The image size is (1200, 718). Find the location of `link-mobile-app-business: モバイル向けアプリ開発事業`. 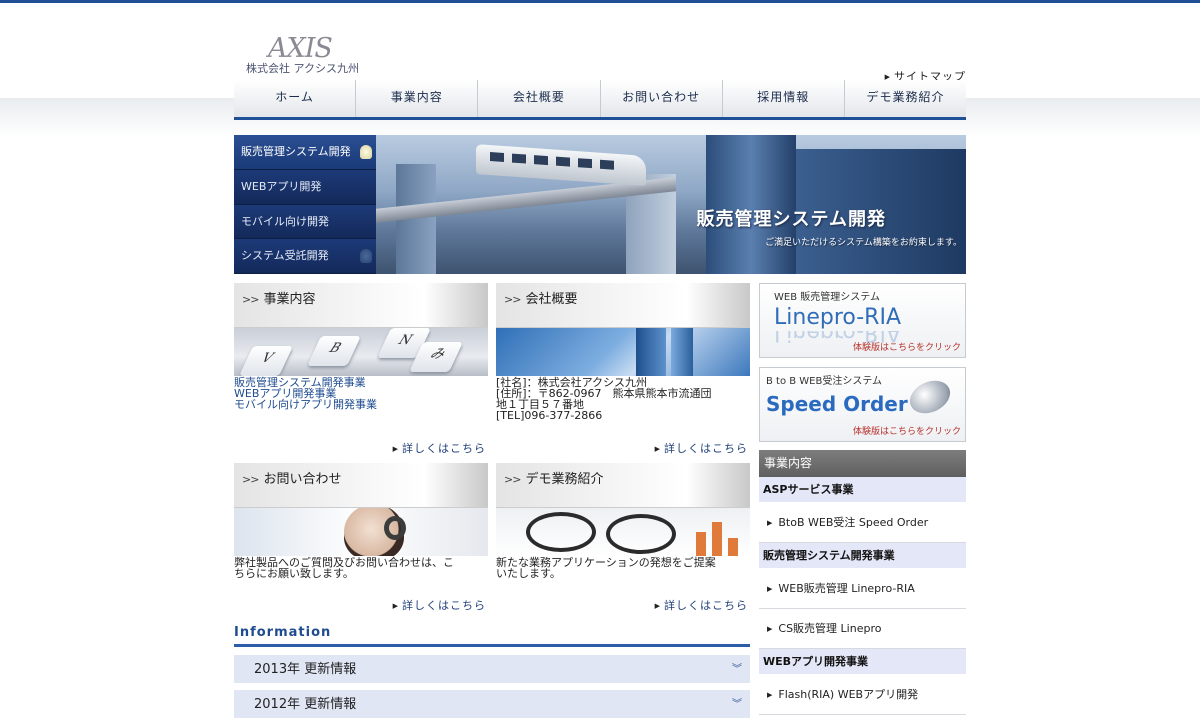

link-mobile-app-business: モバイル向けアプリ開発事業 is located at coordinates (361, 404).